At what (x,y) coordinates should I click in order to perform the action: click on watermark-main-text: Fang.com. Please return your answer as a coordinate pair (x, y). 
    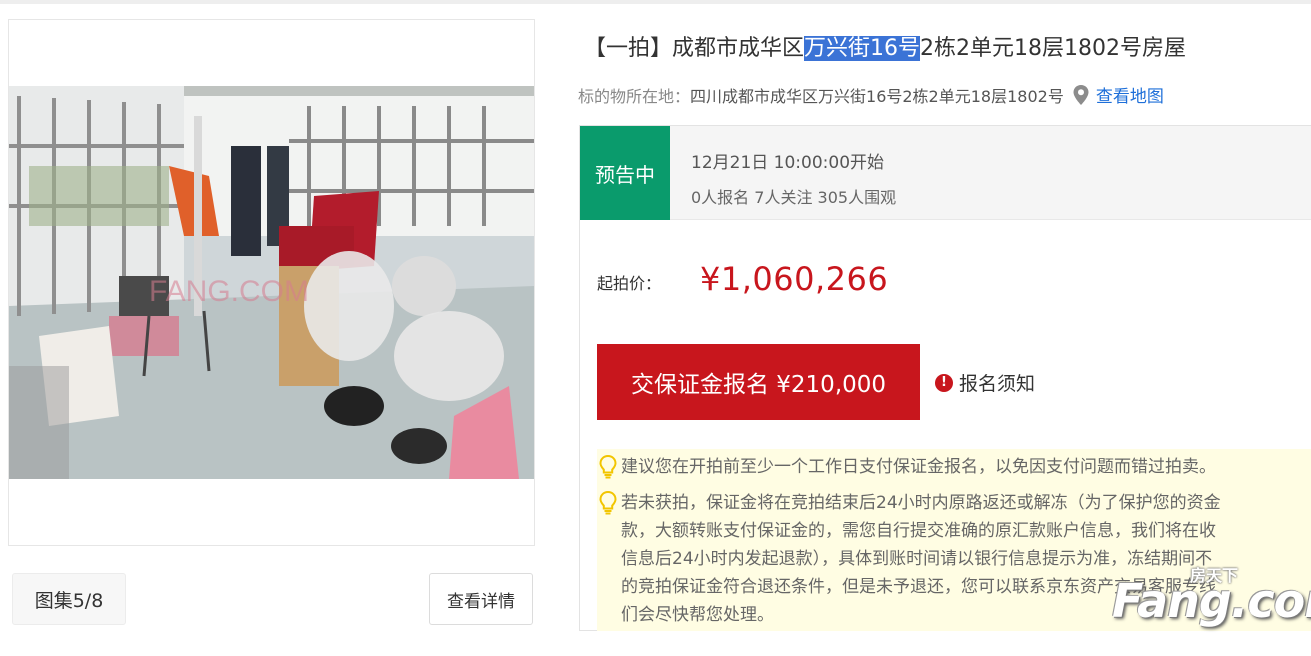
    Looking at the image, I should click on (1211, 601).